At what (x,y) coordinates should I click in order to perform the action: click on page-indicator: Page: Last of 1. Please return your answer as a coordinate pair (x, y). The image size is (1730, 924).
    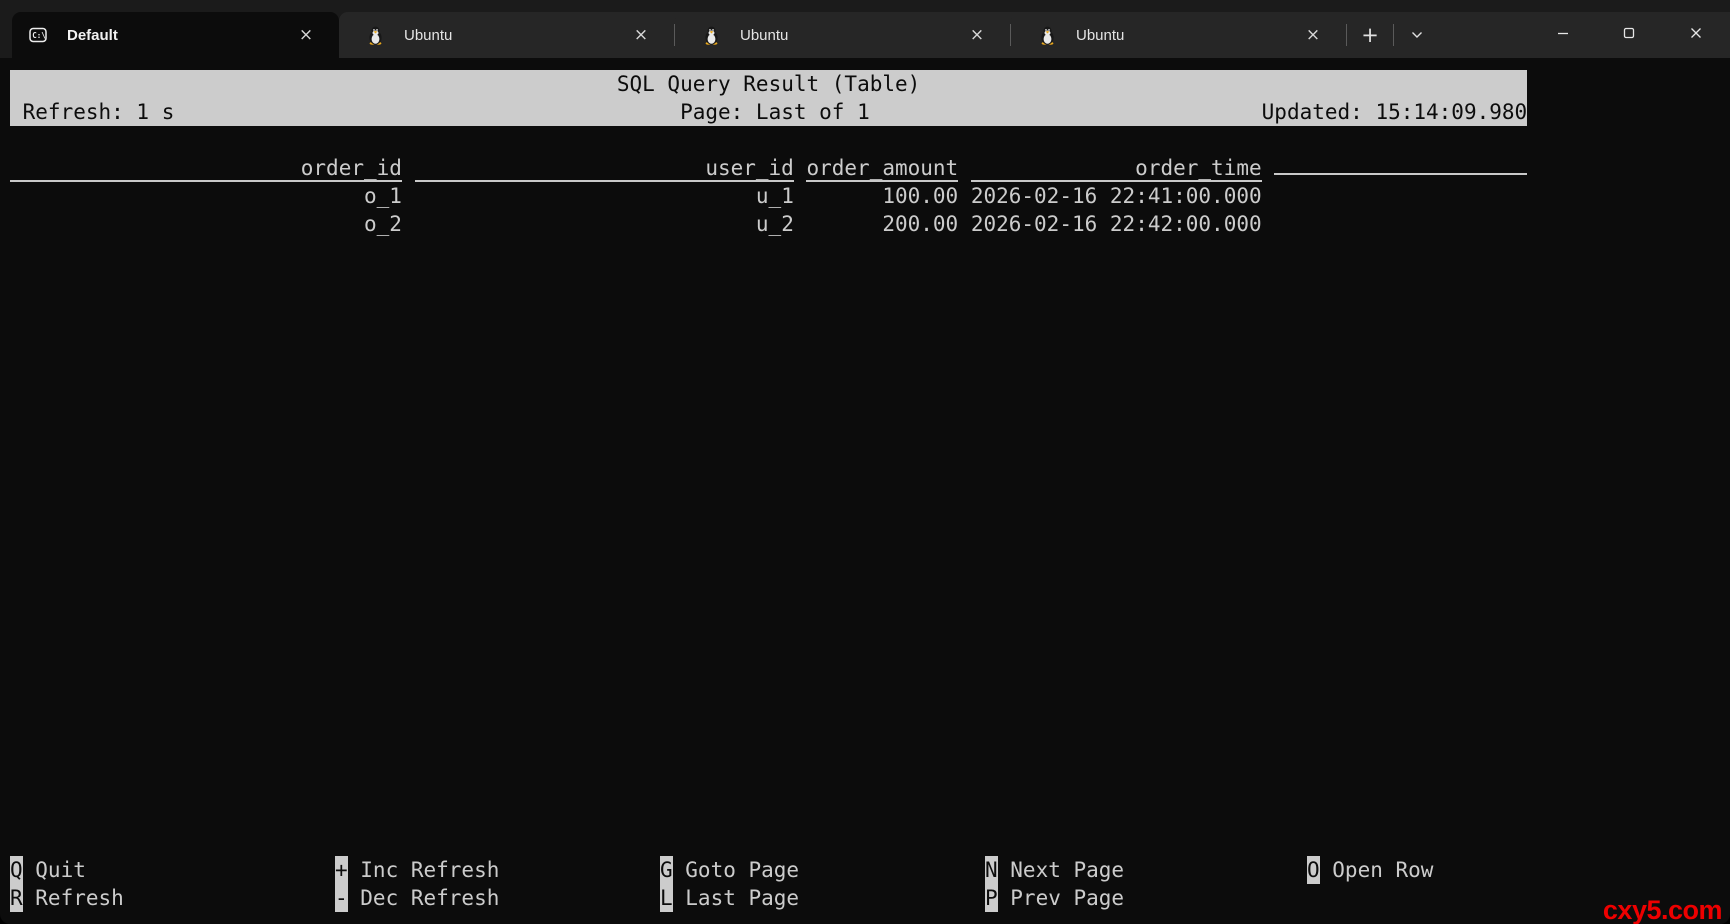
    Looking at the image, I should click on (775, 112).